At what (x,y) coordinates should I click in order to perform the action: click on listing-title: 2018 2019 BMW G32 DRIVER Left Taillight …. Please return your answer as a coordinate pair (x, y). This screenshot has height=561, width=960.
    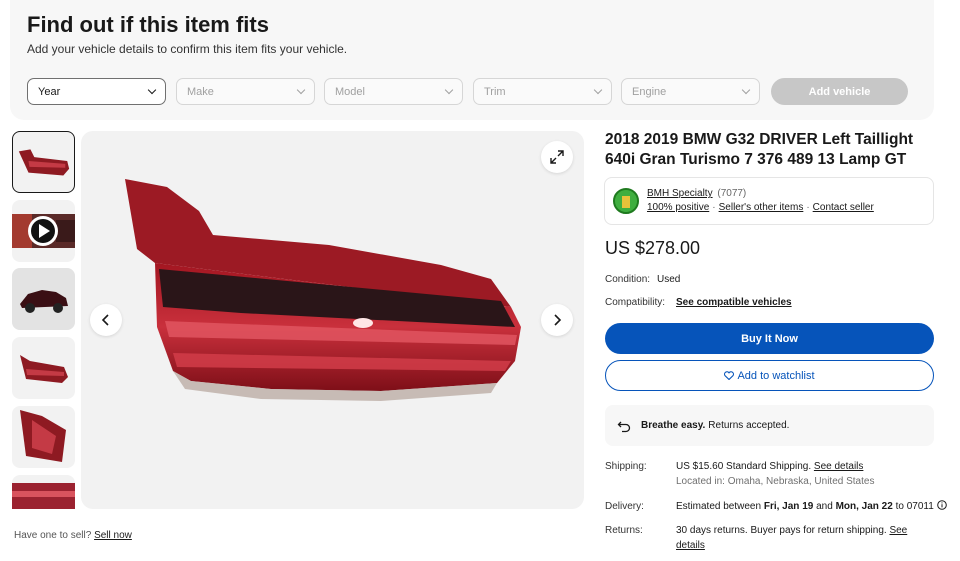
    Looking at the image, I should click on (759, 149).